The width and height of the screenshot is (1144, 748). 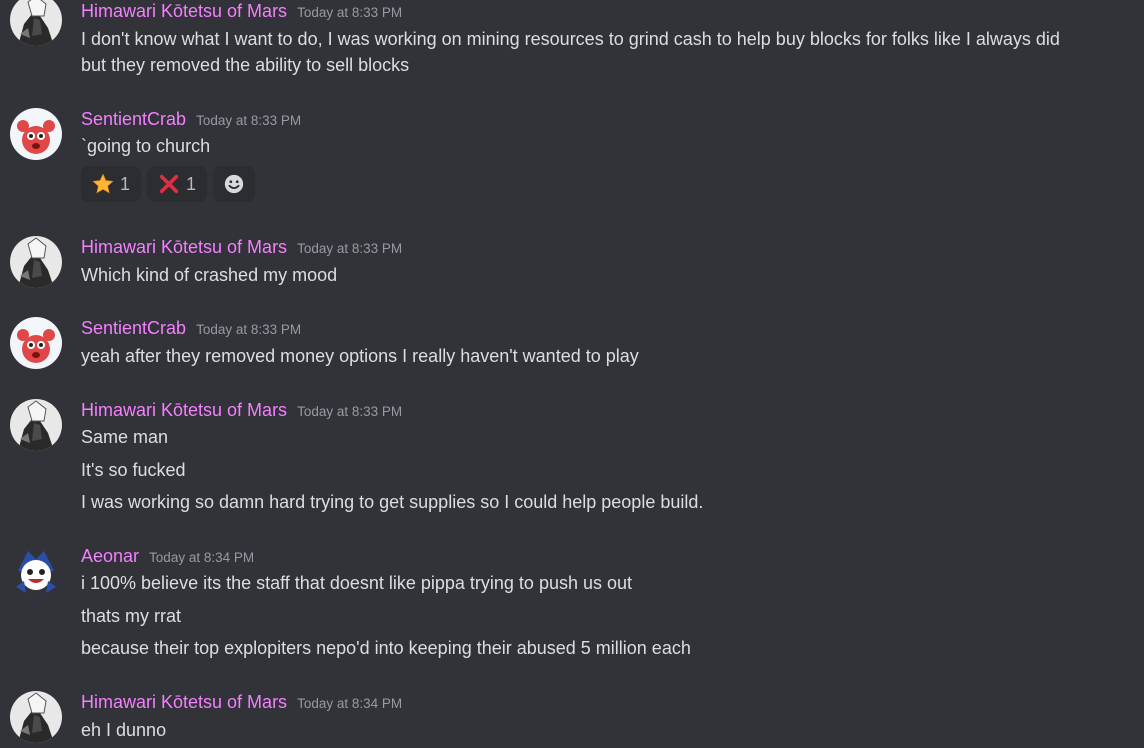 I want to click on message-text: thats my rrat, so click(x=131, y=616).